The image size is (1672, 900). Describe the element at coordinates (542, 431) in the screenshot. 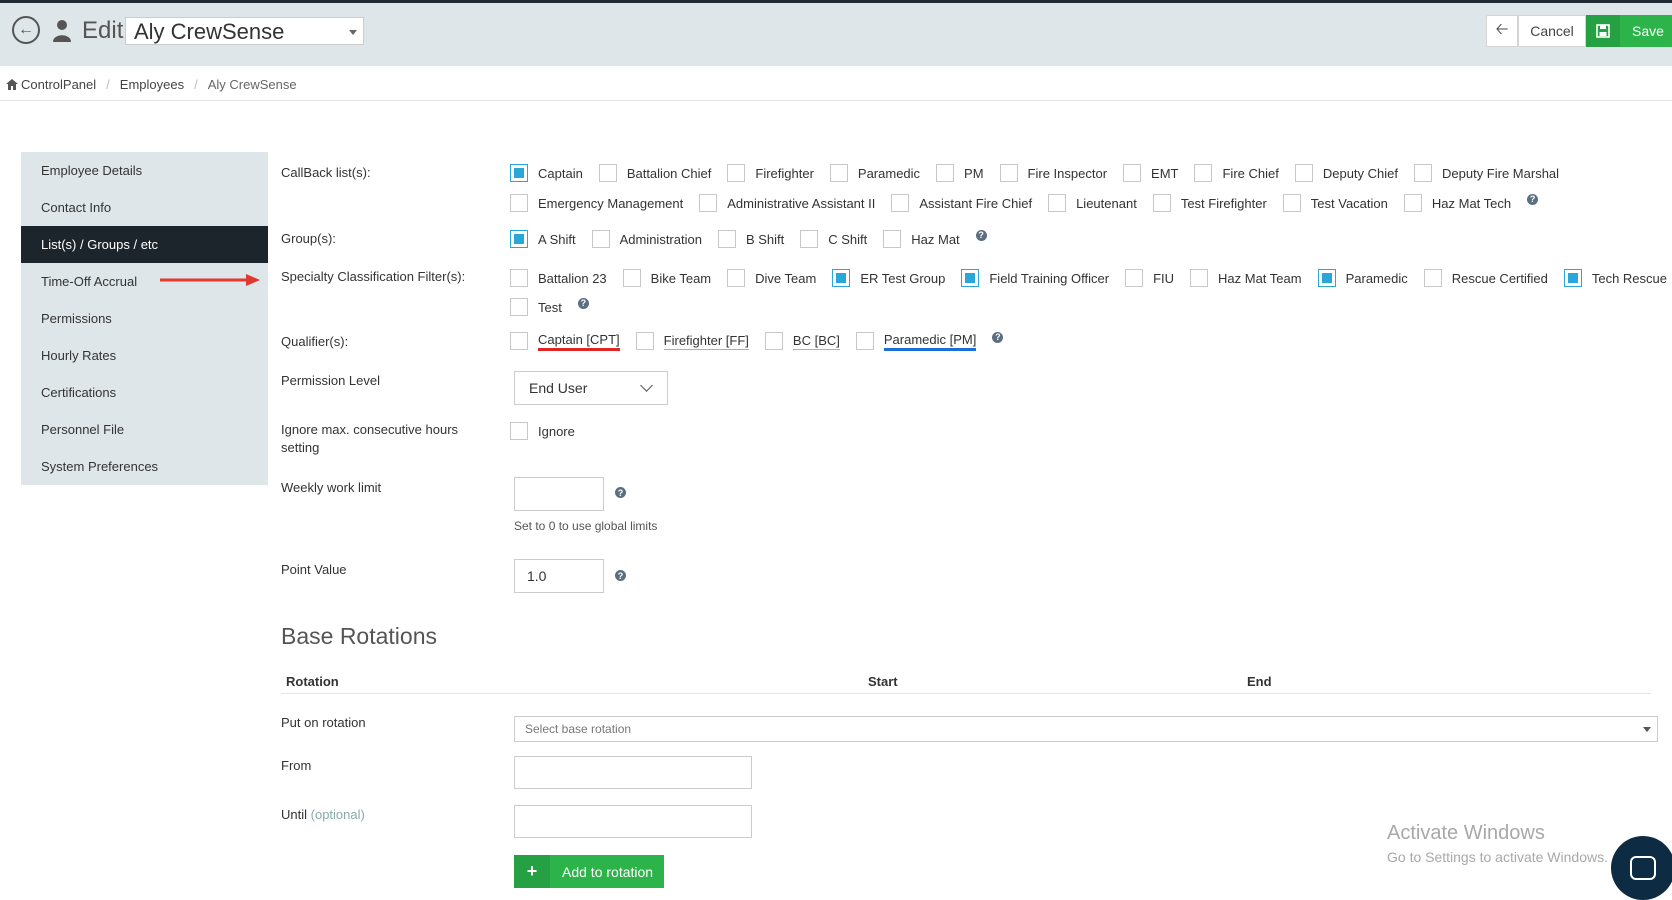

I see `checkbox-ignore: Ignore` at that location.